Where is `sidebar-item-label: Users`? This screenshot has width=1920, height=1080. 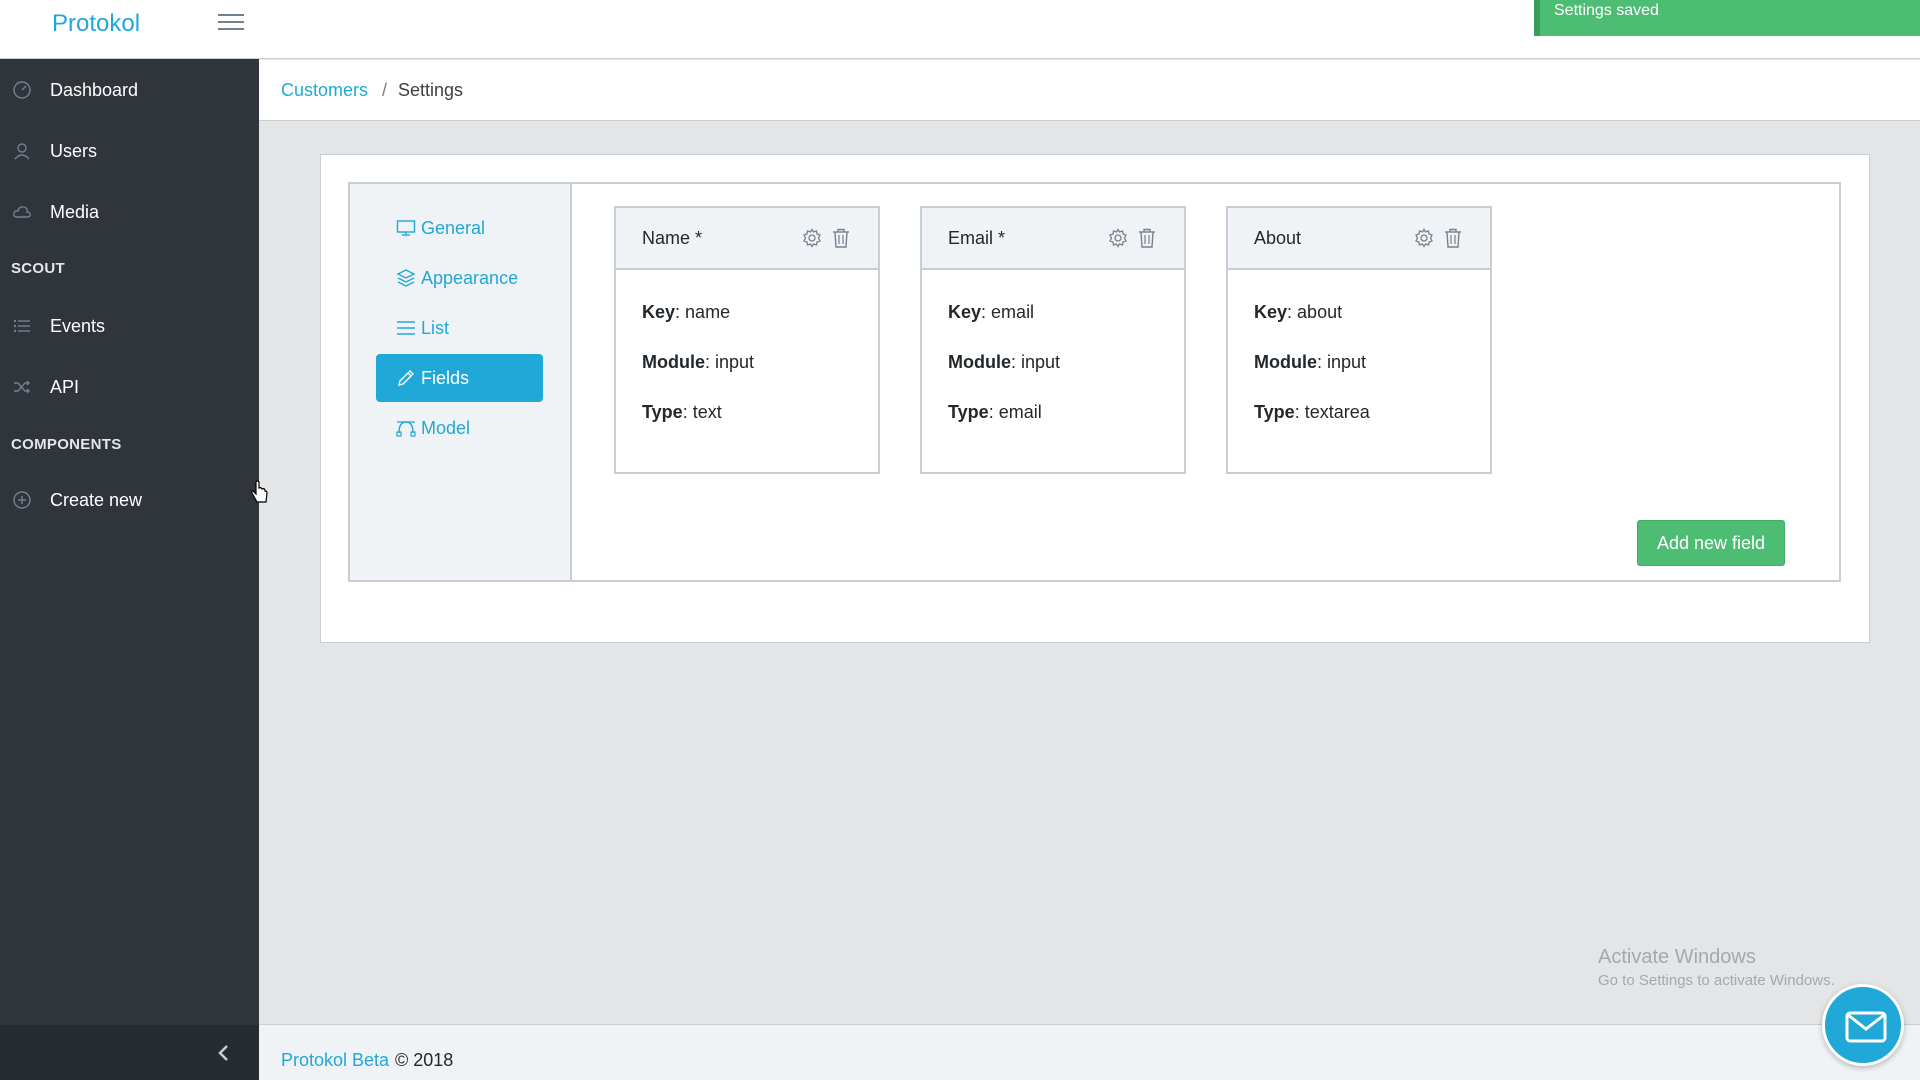 sidebar-item-label: Users is located at coordinates (74, 150).